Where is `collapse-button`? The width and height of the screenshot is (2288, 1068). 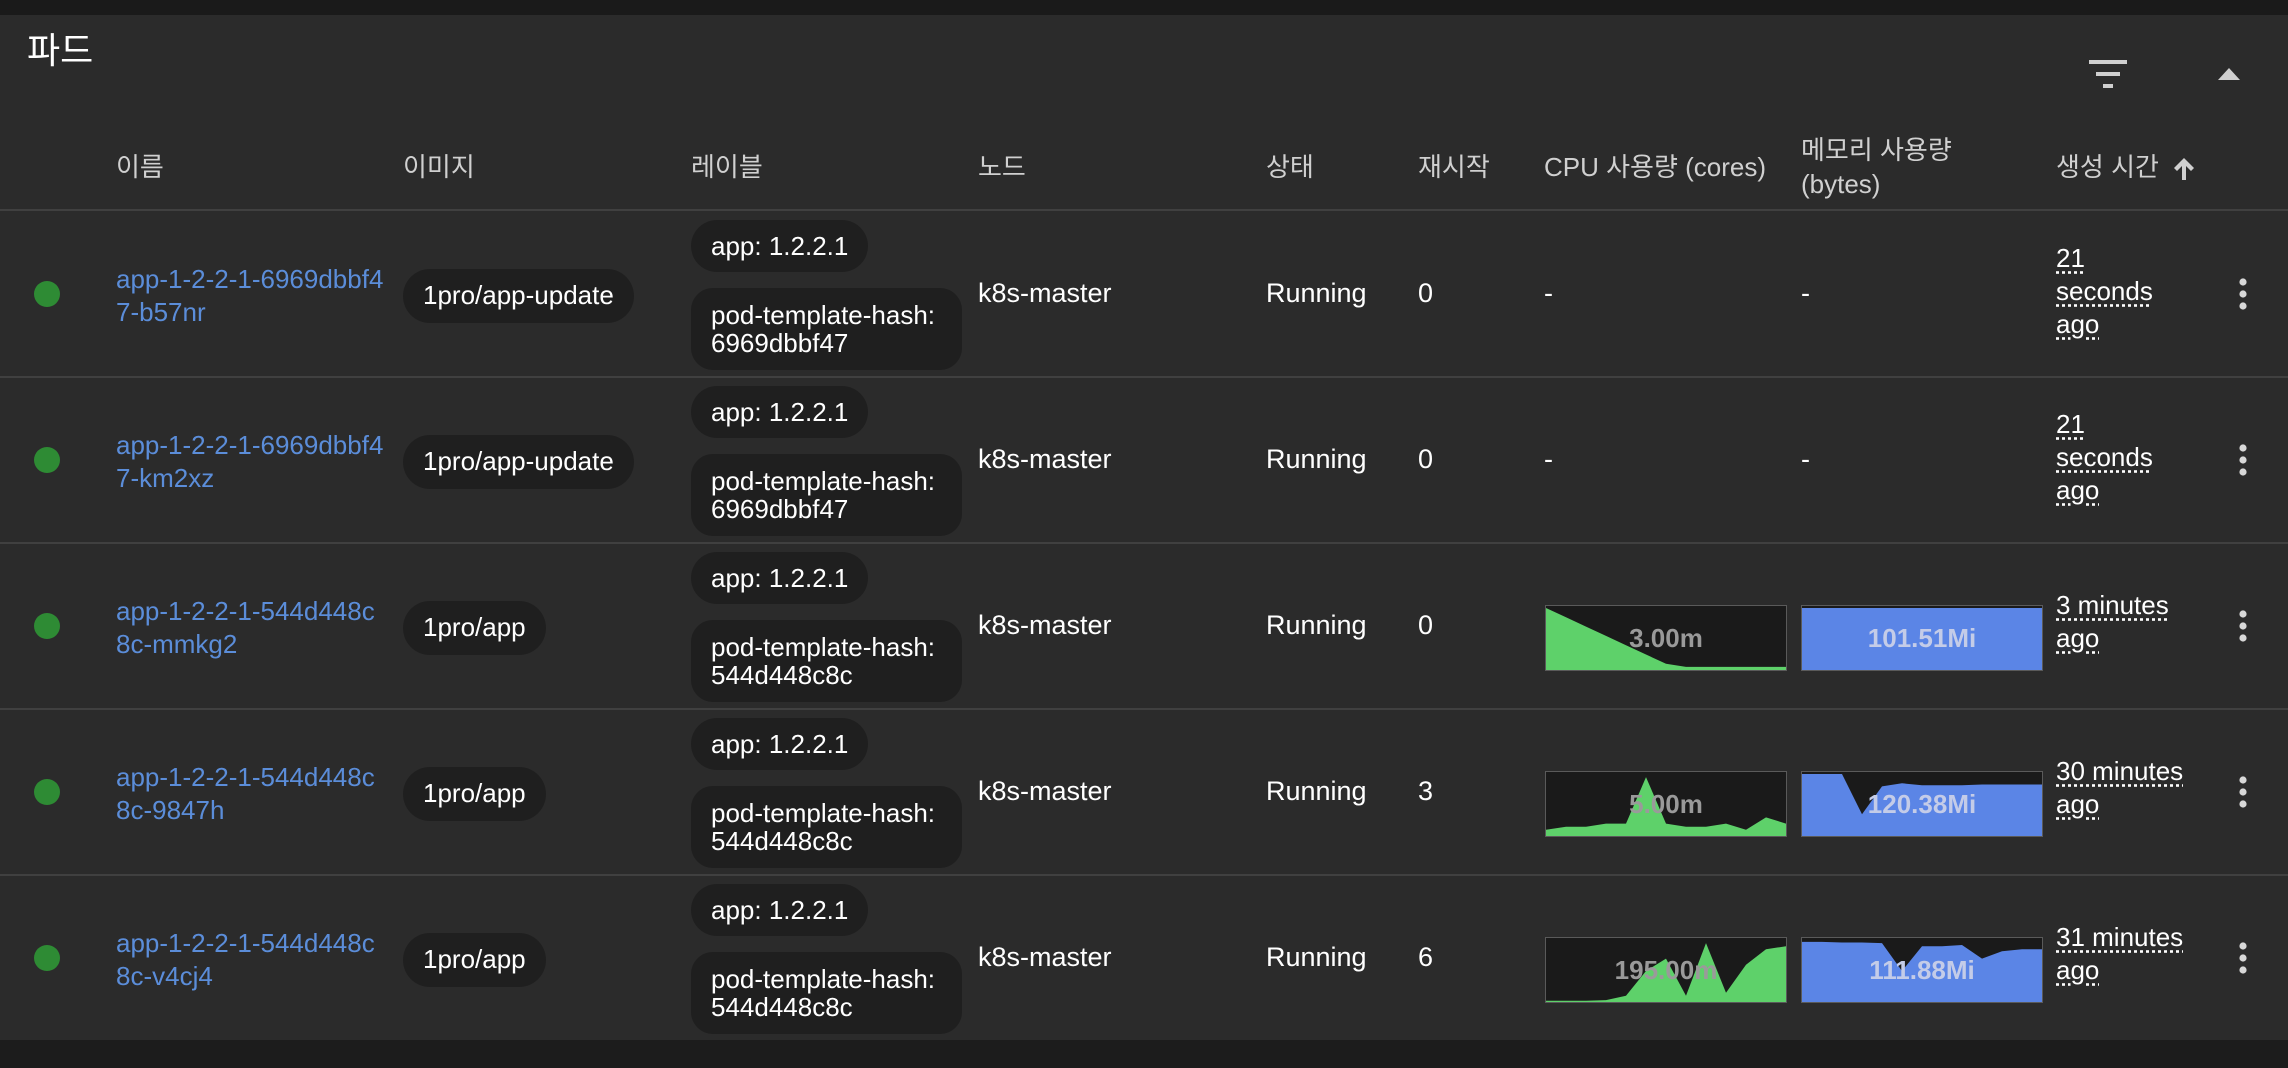 collapse-button is located at coordinates (2229, 74).